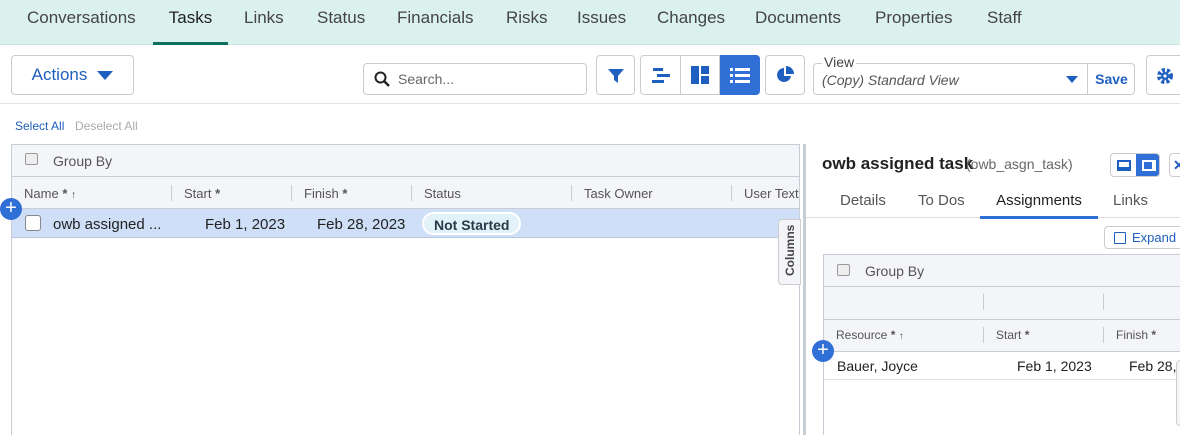  What do you see at coordinates (361, 224) in the screenshot?
I see `task-finish: Feb 28, 2023` at bounding box center [361, 224].